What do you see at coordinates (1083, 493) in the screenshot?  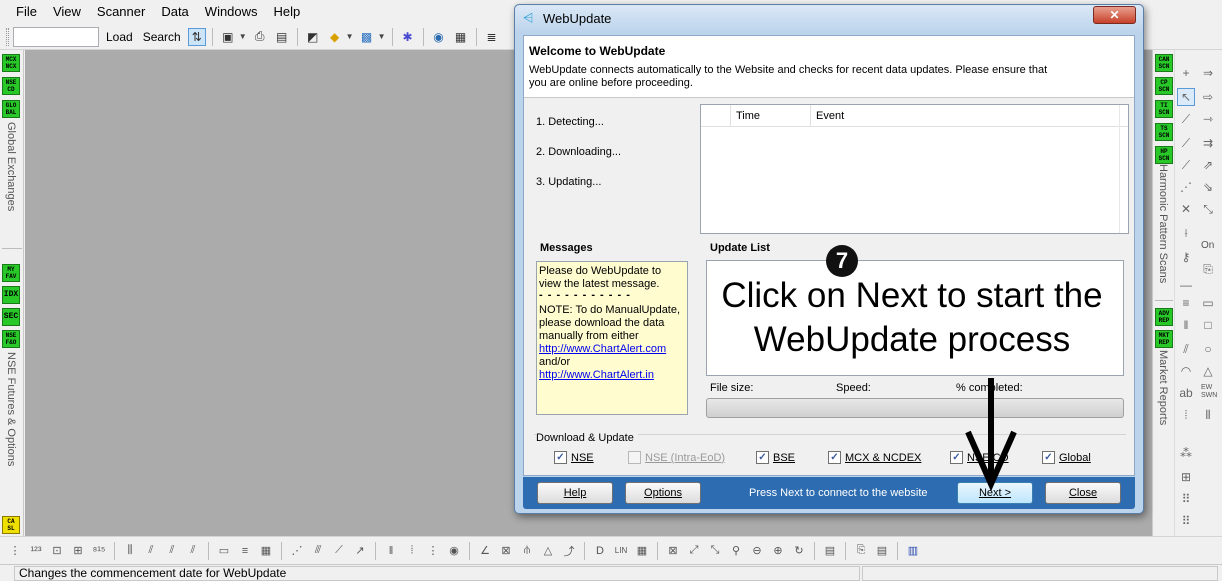 I see `close-button: Close` at bounding box center [1083, 493].